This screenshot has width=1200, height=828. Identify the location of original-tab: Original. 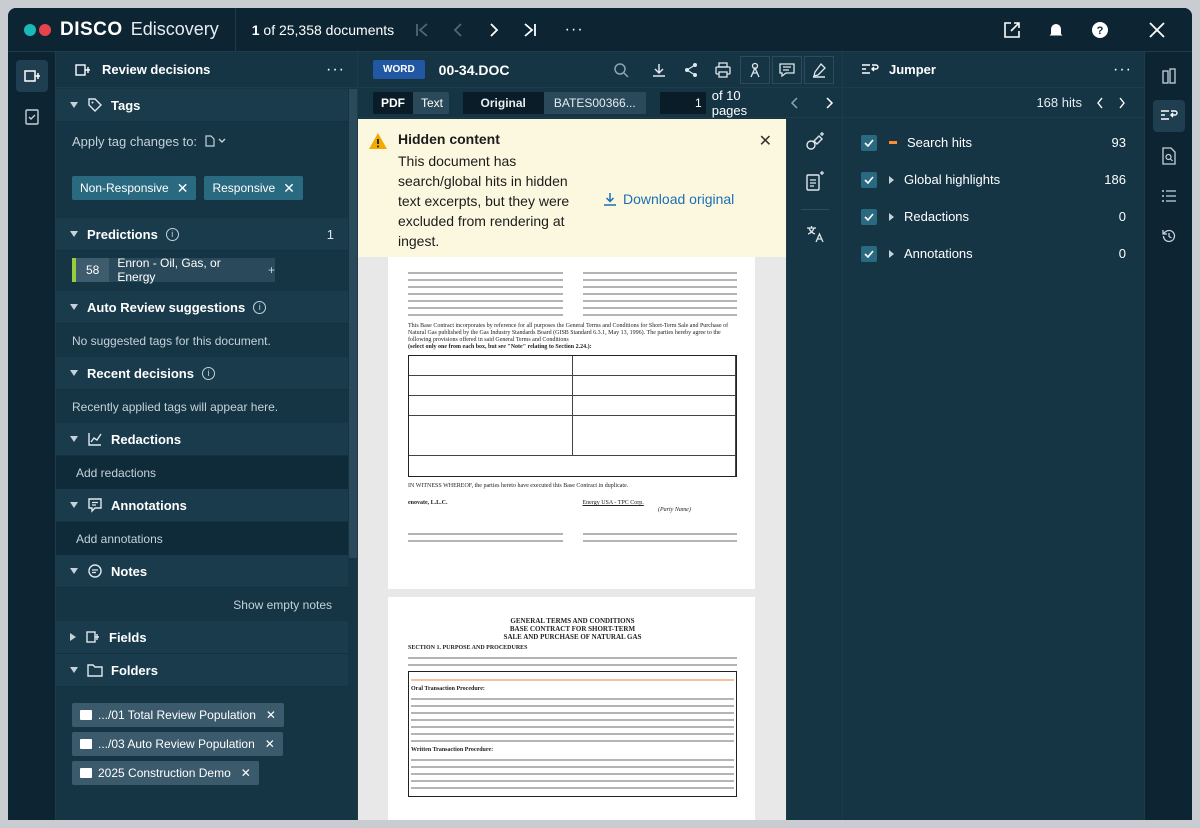
(503, 102).